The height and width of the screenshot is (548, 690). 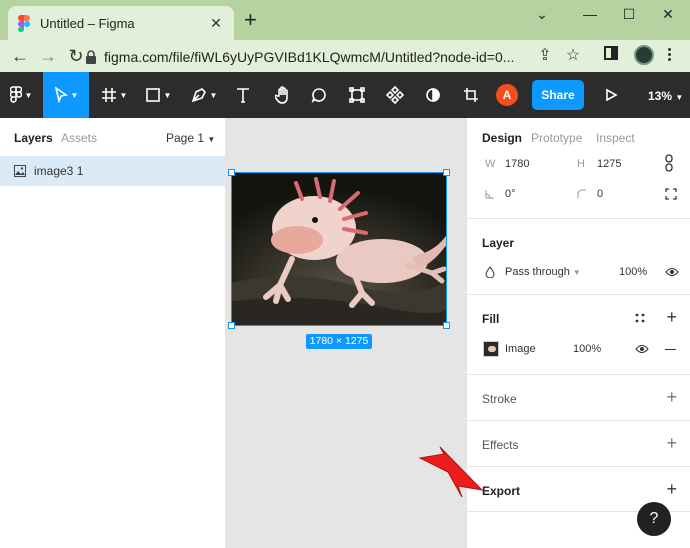 What do you see at coordinates (644, 55) in the screenshot?
I see `profile-avatar-icon` at bounding box center [644, 55].